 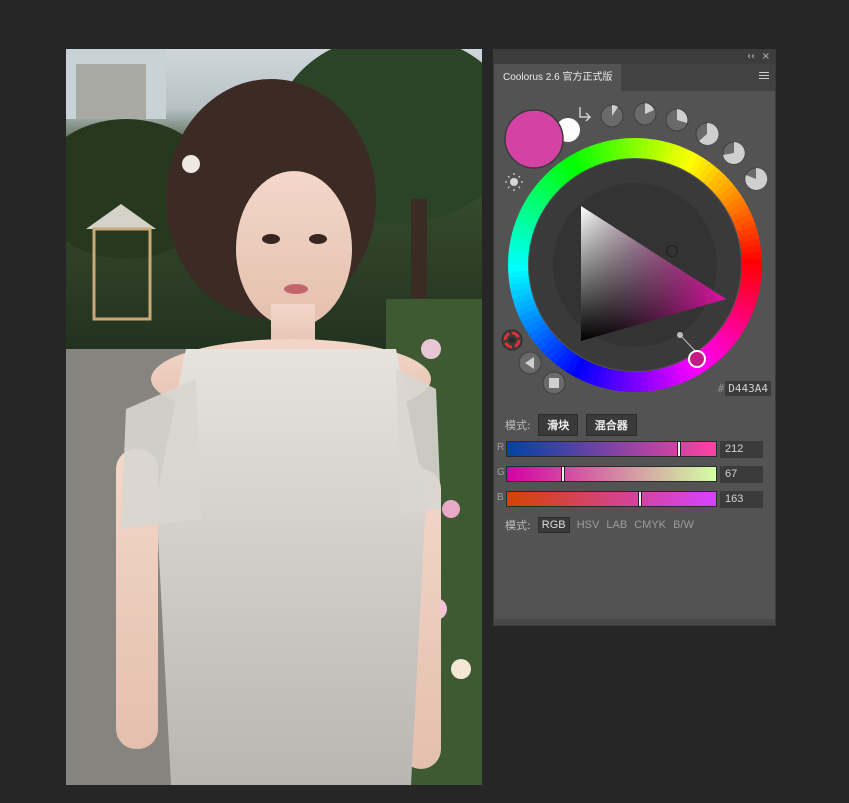 What do you see at coordinates (639, 499) in the screenshot?
I see `slider-b-thumb` at bounding box center [639, 499].